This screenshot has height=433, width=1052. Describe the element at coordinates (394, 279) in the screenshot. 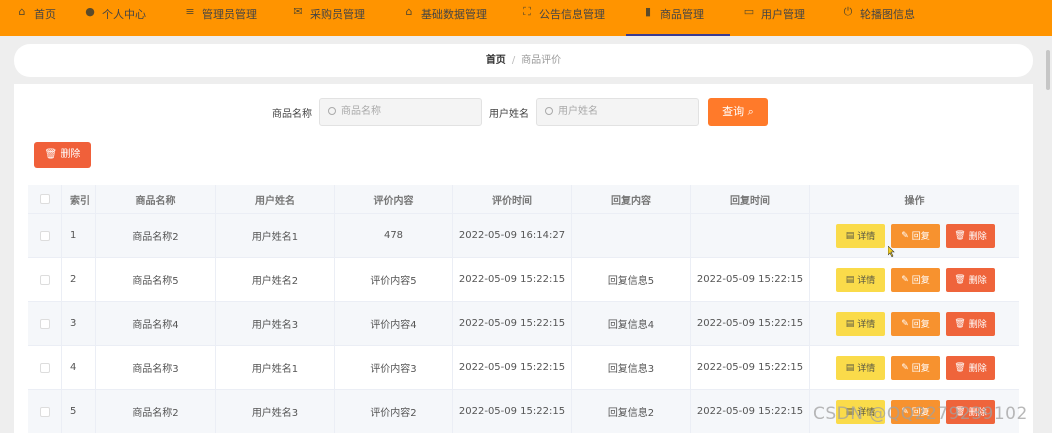

I see `cell-content: 评价内容5` at that location.